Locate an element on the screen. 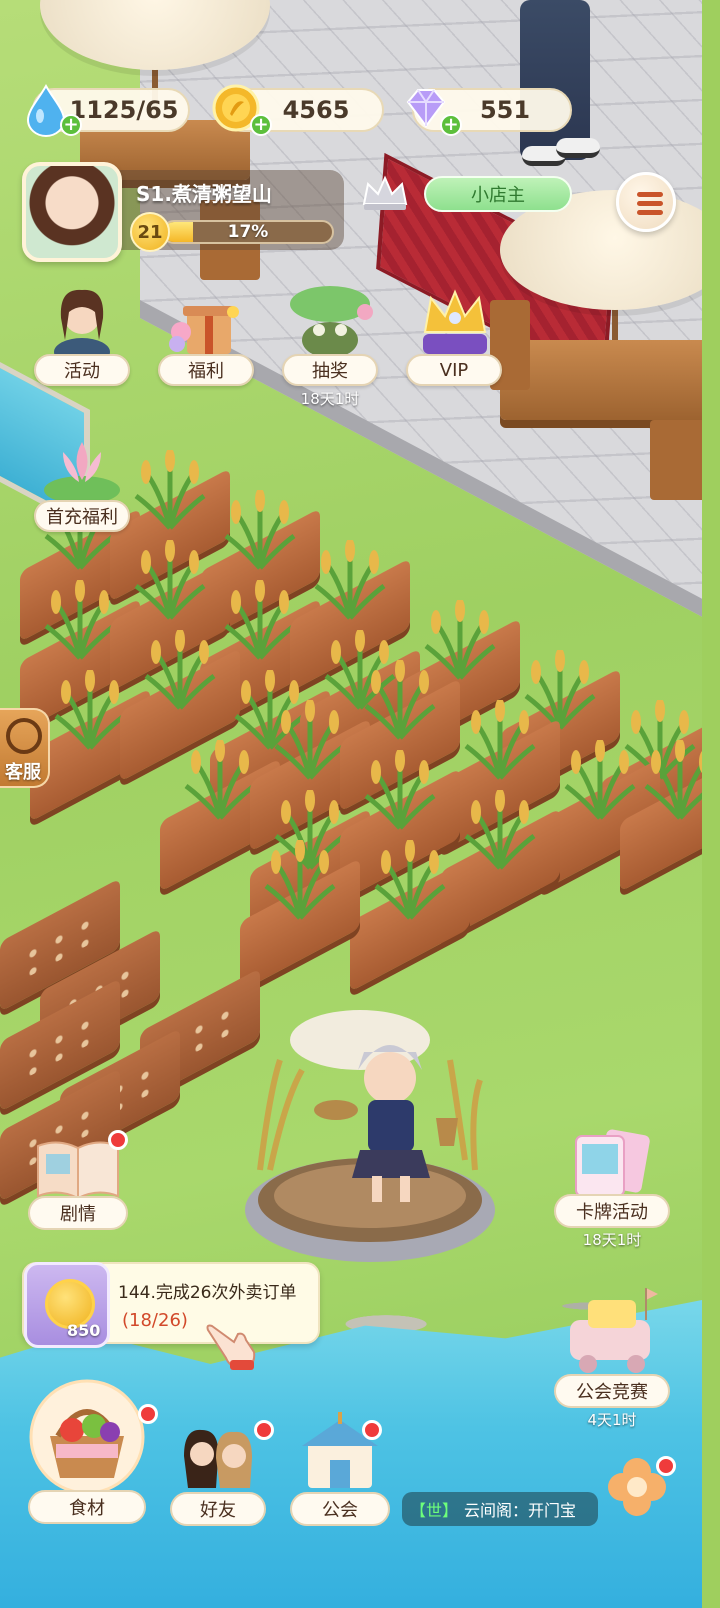 Image resolution: width=720 pixels, height=1608 pixels. wooden-chair is located at coordinates (676, 460).